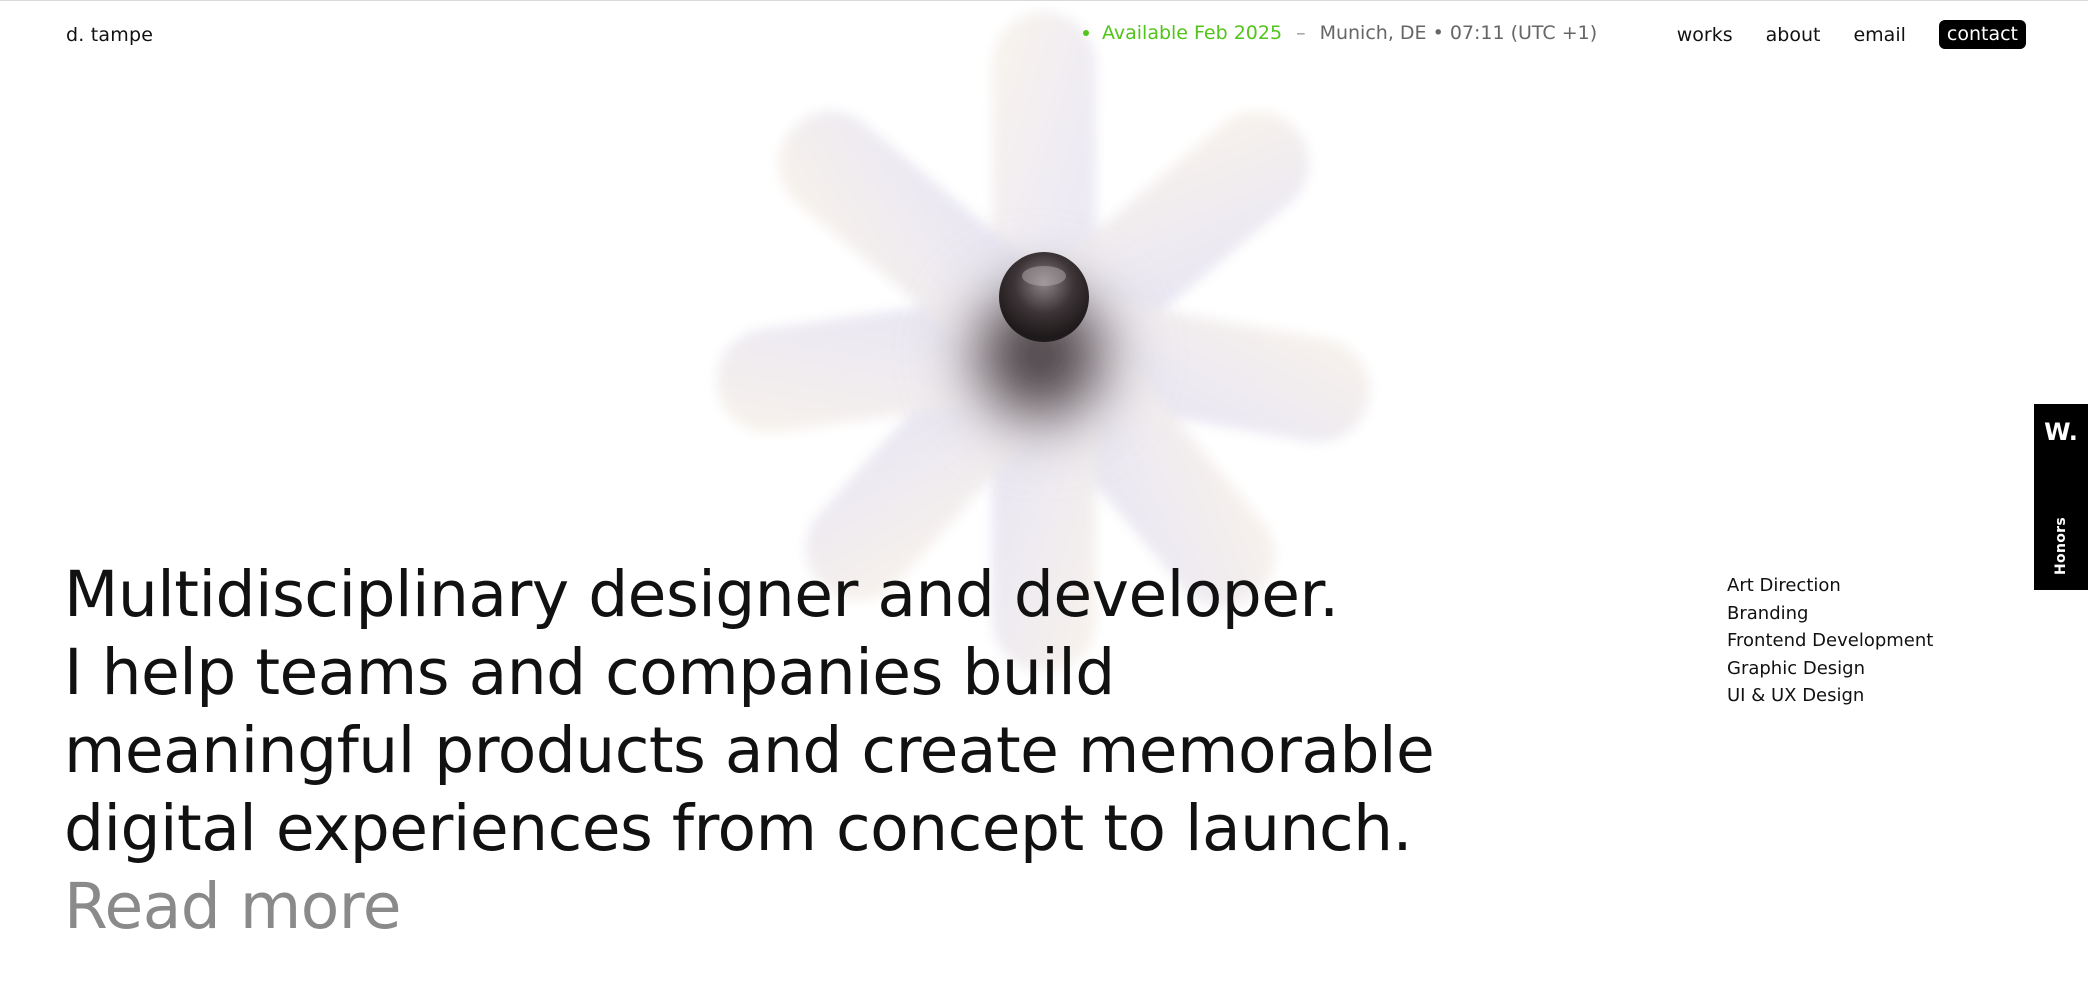  Describe the element at coordinates (1768, 613) in the screenshot. I see `service-item: Branding` at that location.